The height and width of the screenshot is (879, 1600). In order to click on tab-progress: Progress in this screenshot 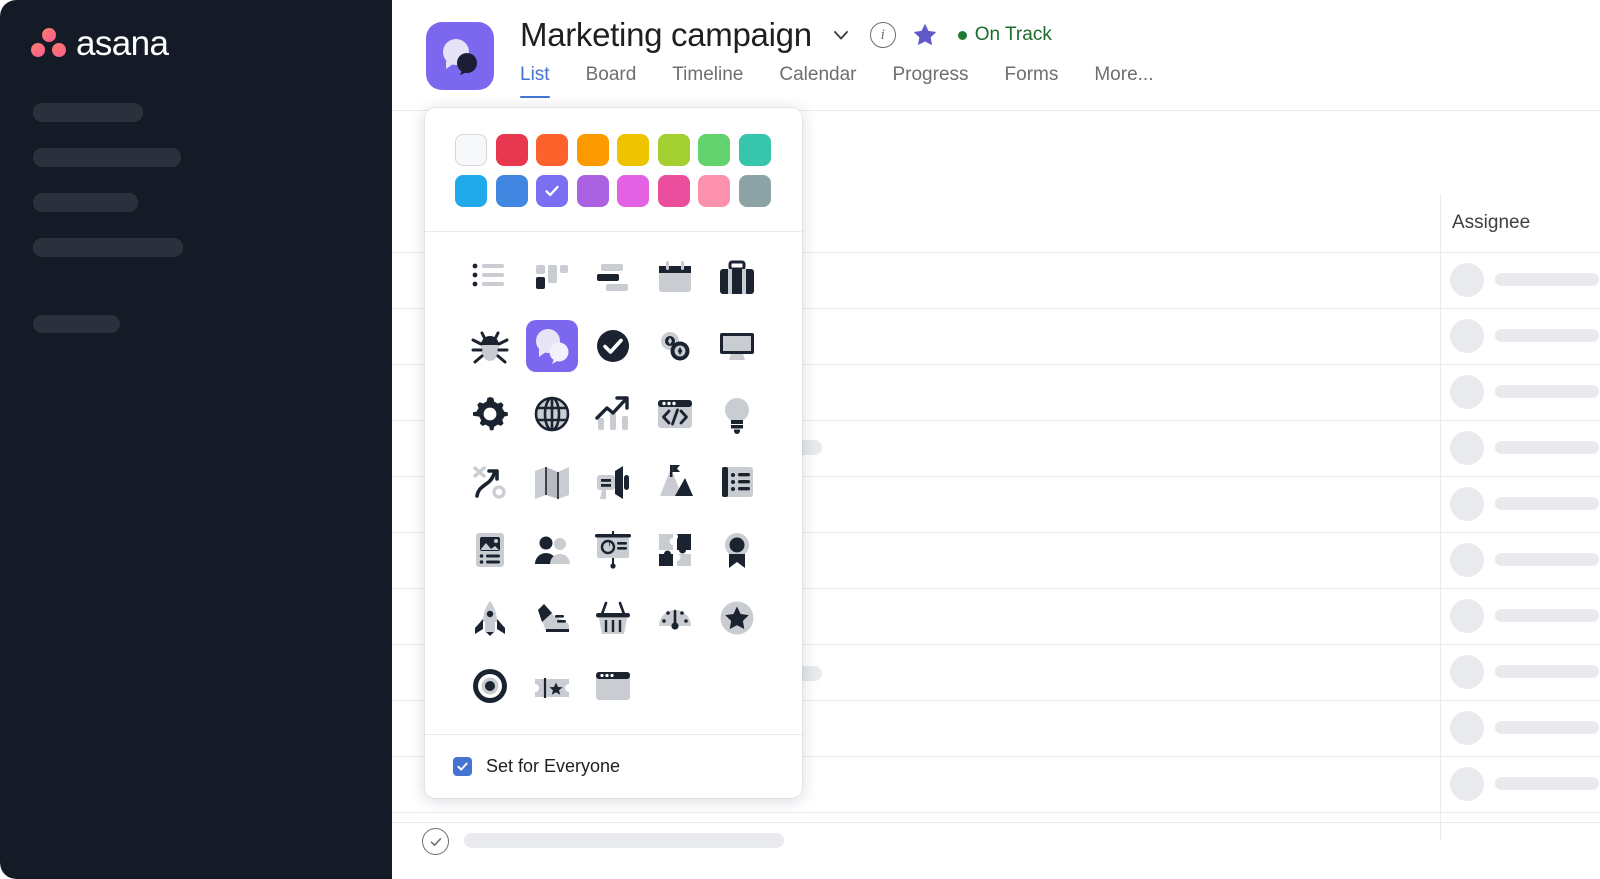, I will do `click(930, 81)`.